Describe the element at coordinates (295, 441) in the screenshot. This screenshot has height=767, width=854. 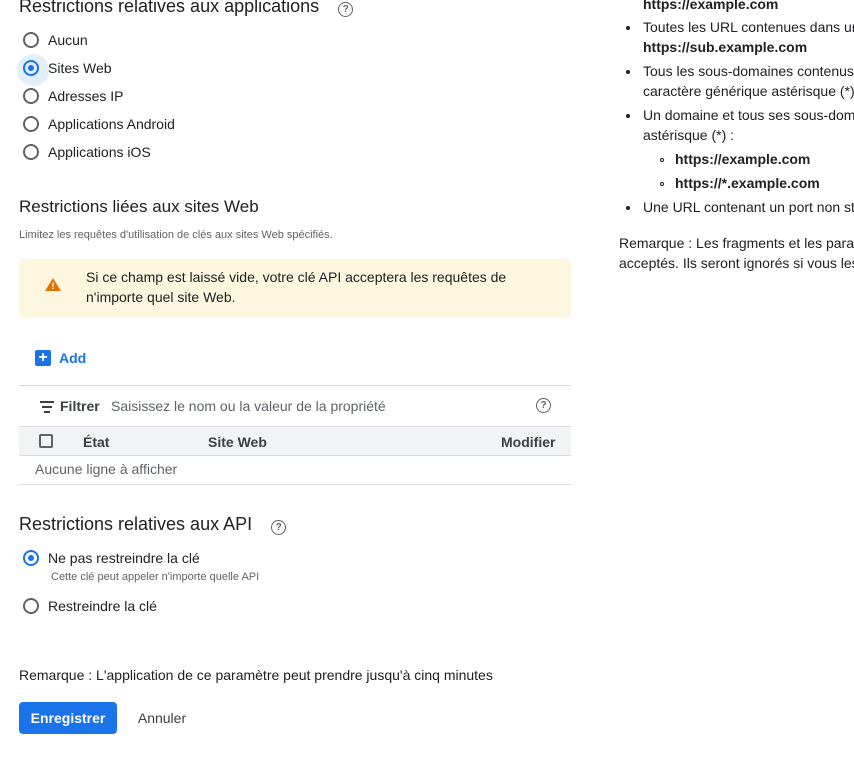
I see `table-header: État Site Web Modifier` at that location.